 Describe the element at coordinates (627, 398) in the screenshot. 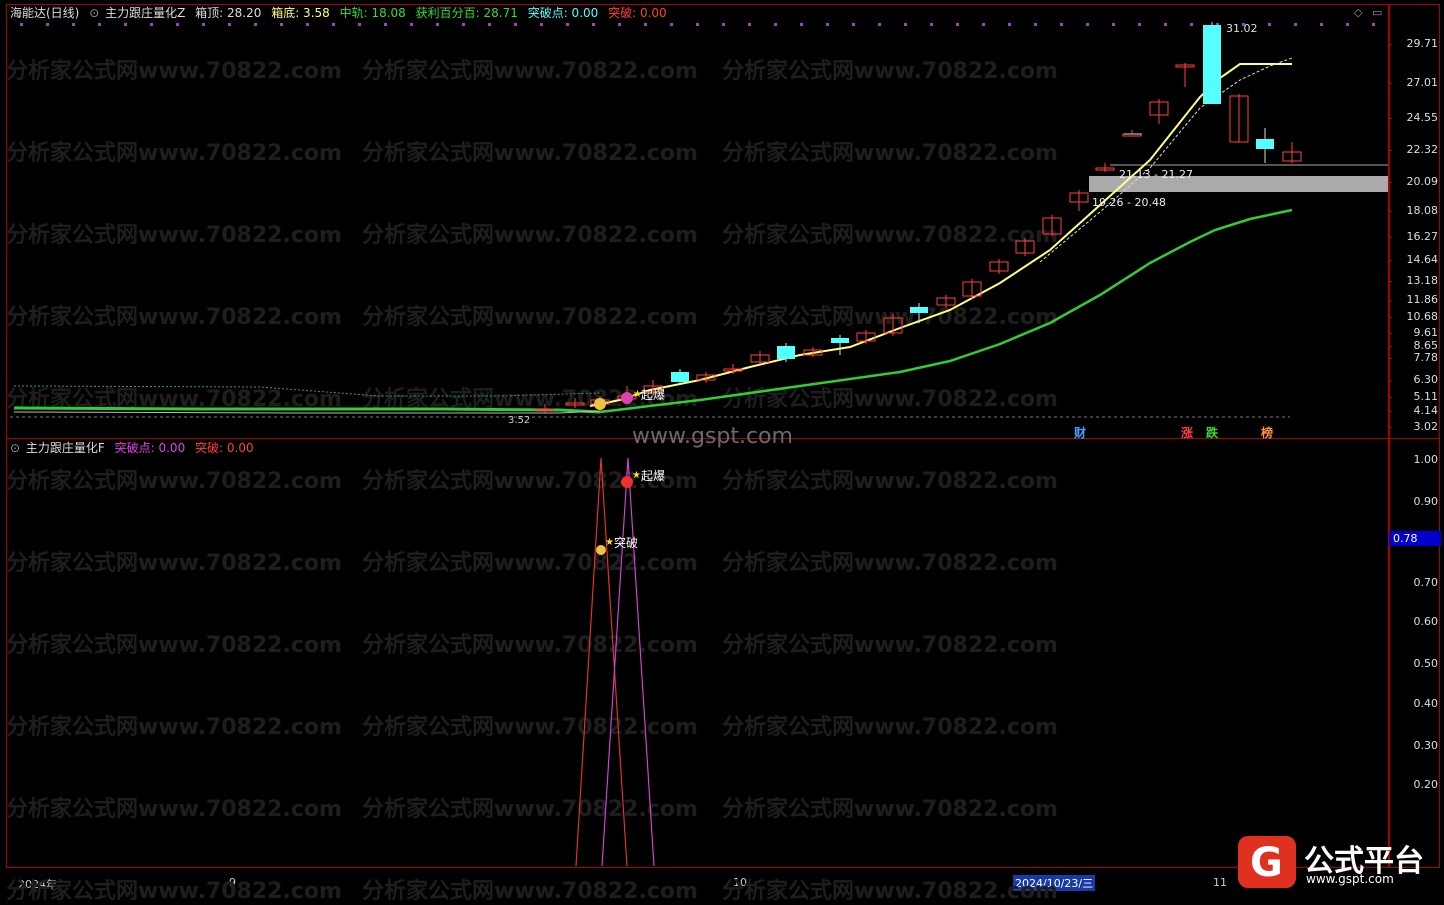

I see `explode-icon` at that location.